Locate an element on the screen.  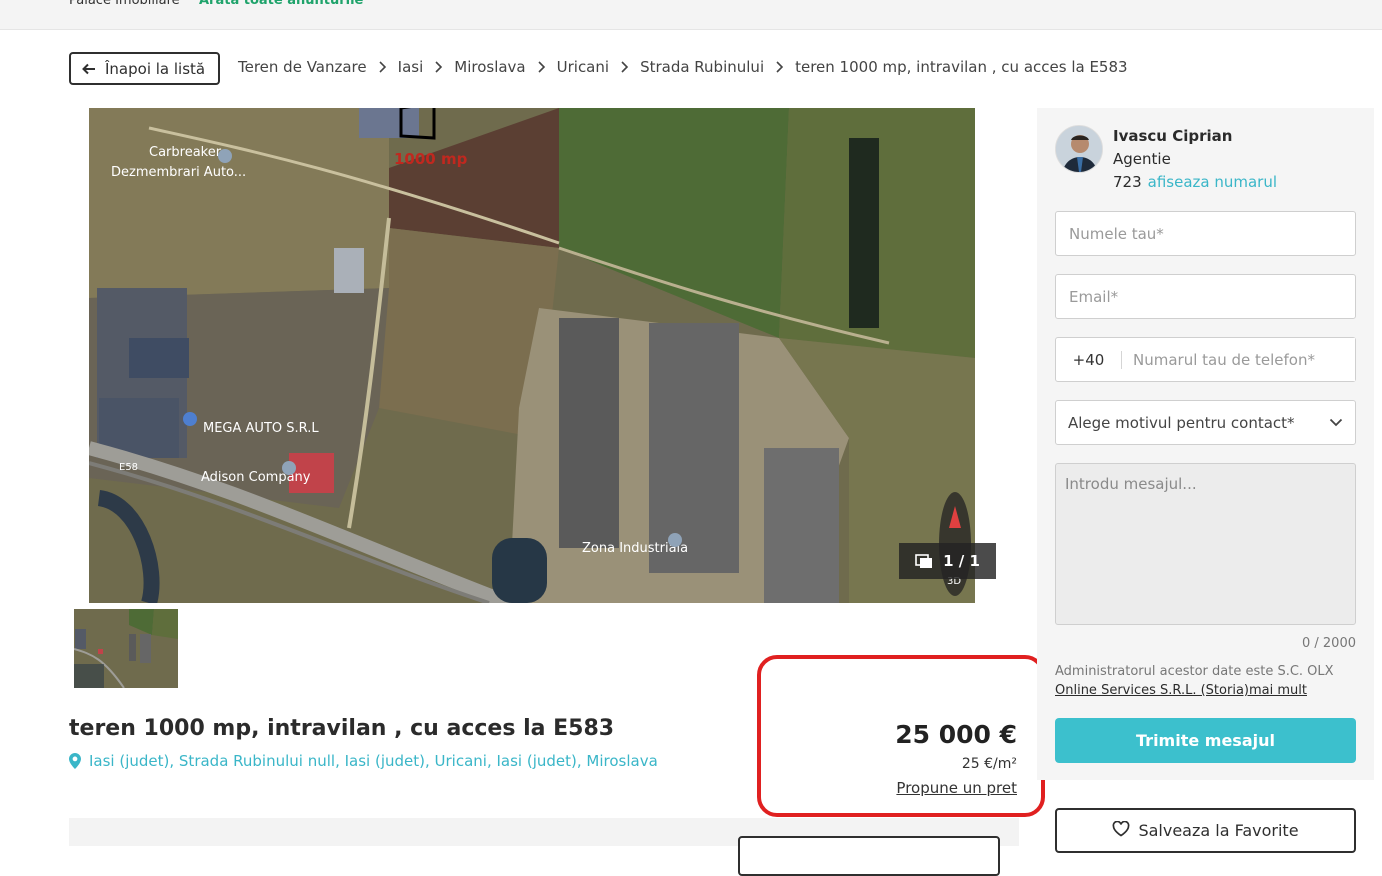
message-char-counter: 0 / 2000 is located at coordinates (1329, 643).